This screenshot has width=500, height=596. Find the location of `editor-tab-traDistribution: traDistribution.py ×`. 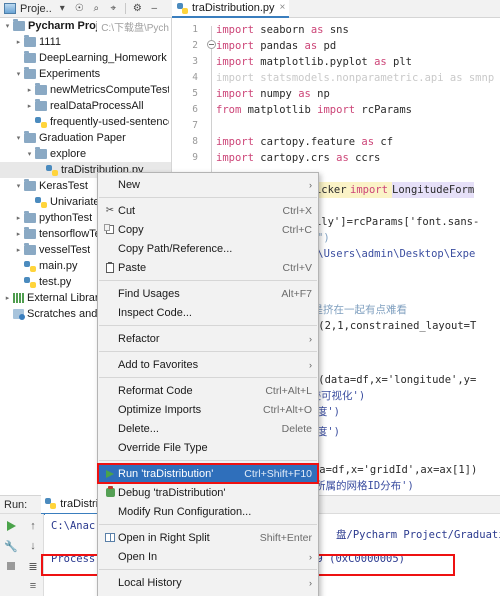

editor-tab-traDistribution: traDistribution.py × is located at coordinates (231, 9).